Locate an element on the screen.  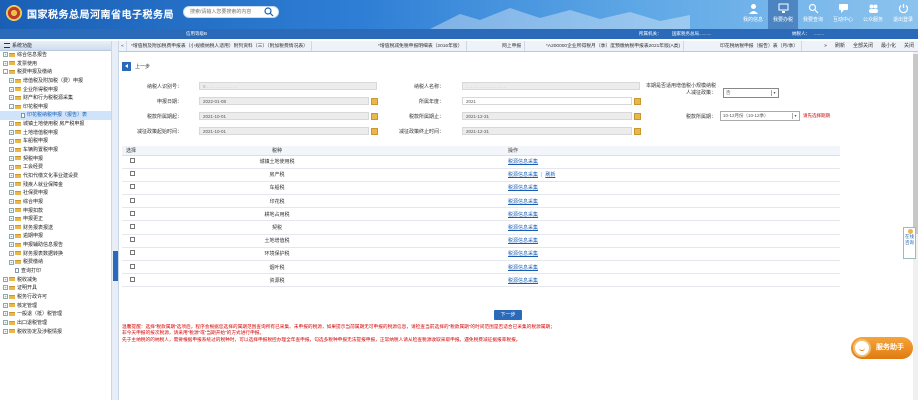
sidebar-item: + 城镇土地使用税 房产税申报 is located at coordinates (55, 124).